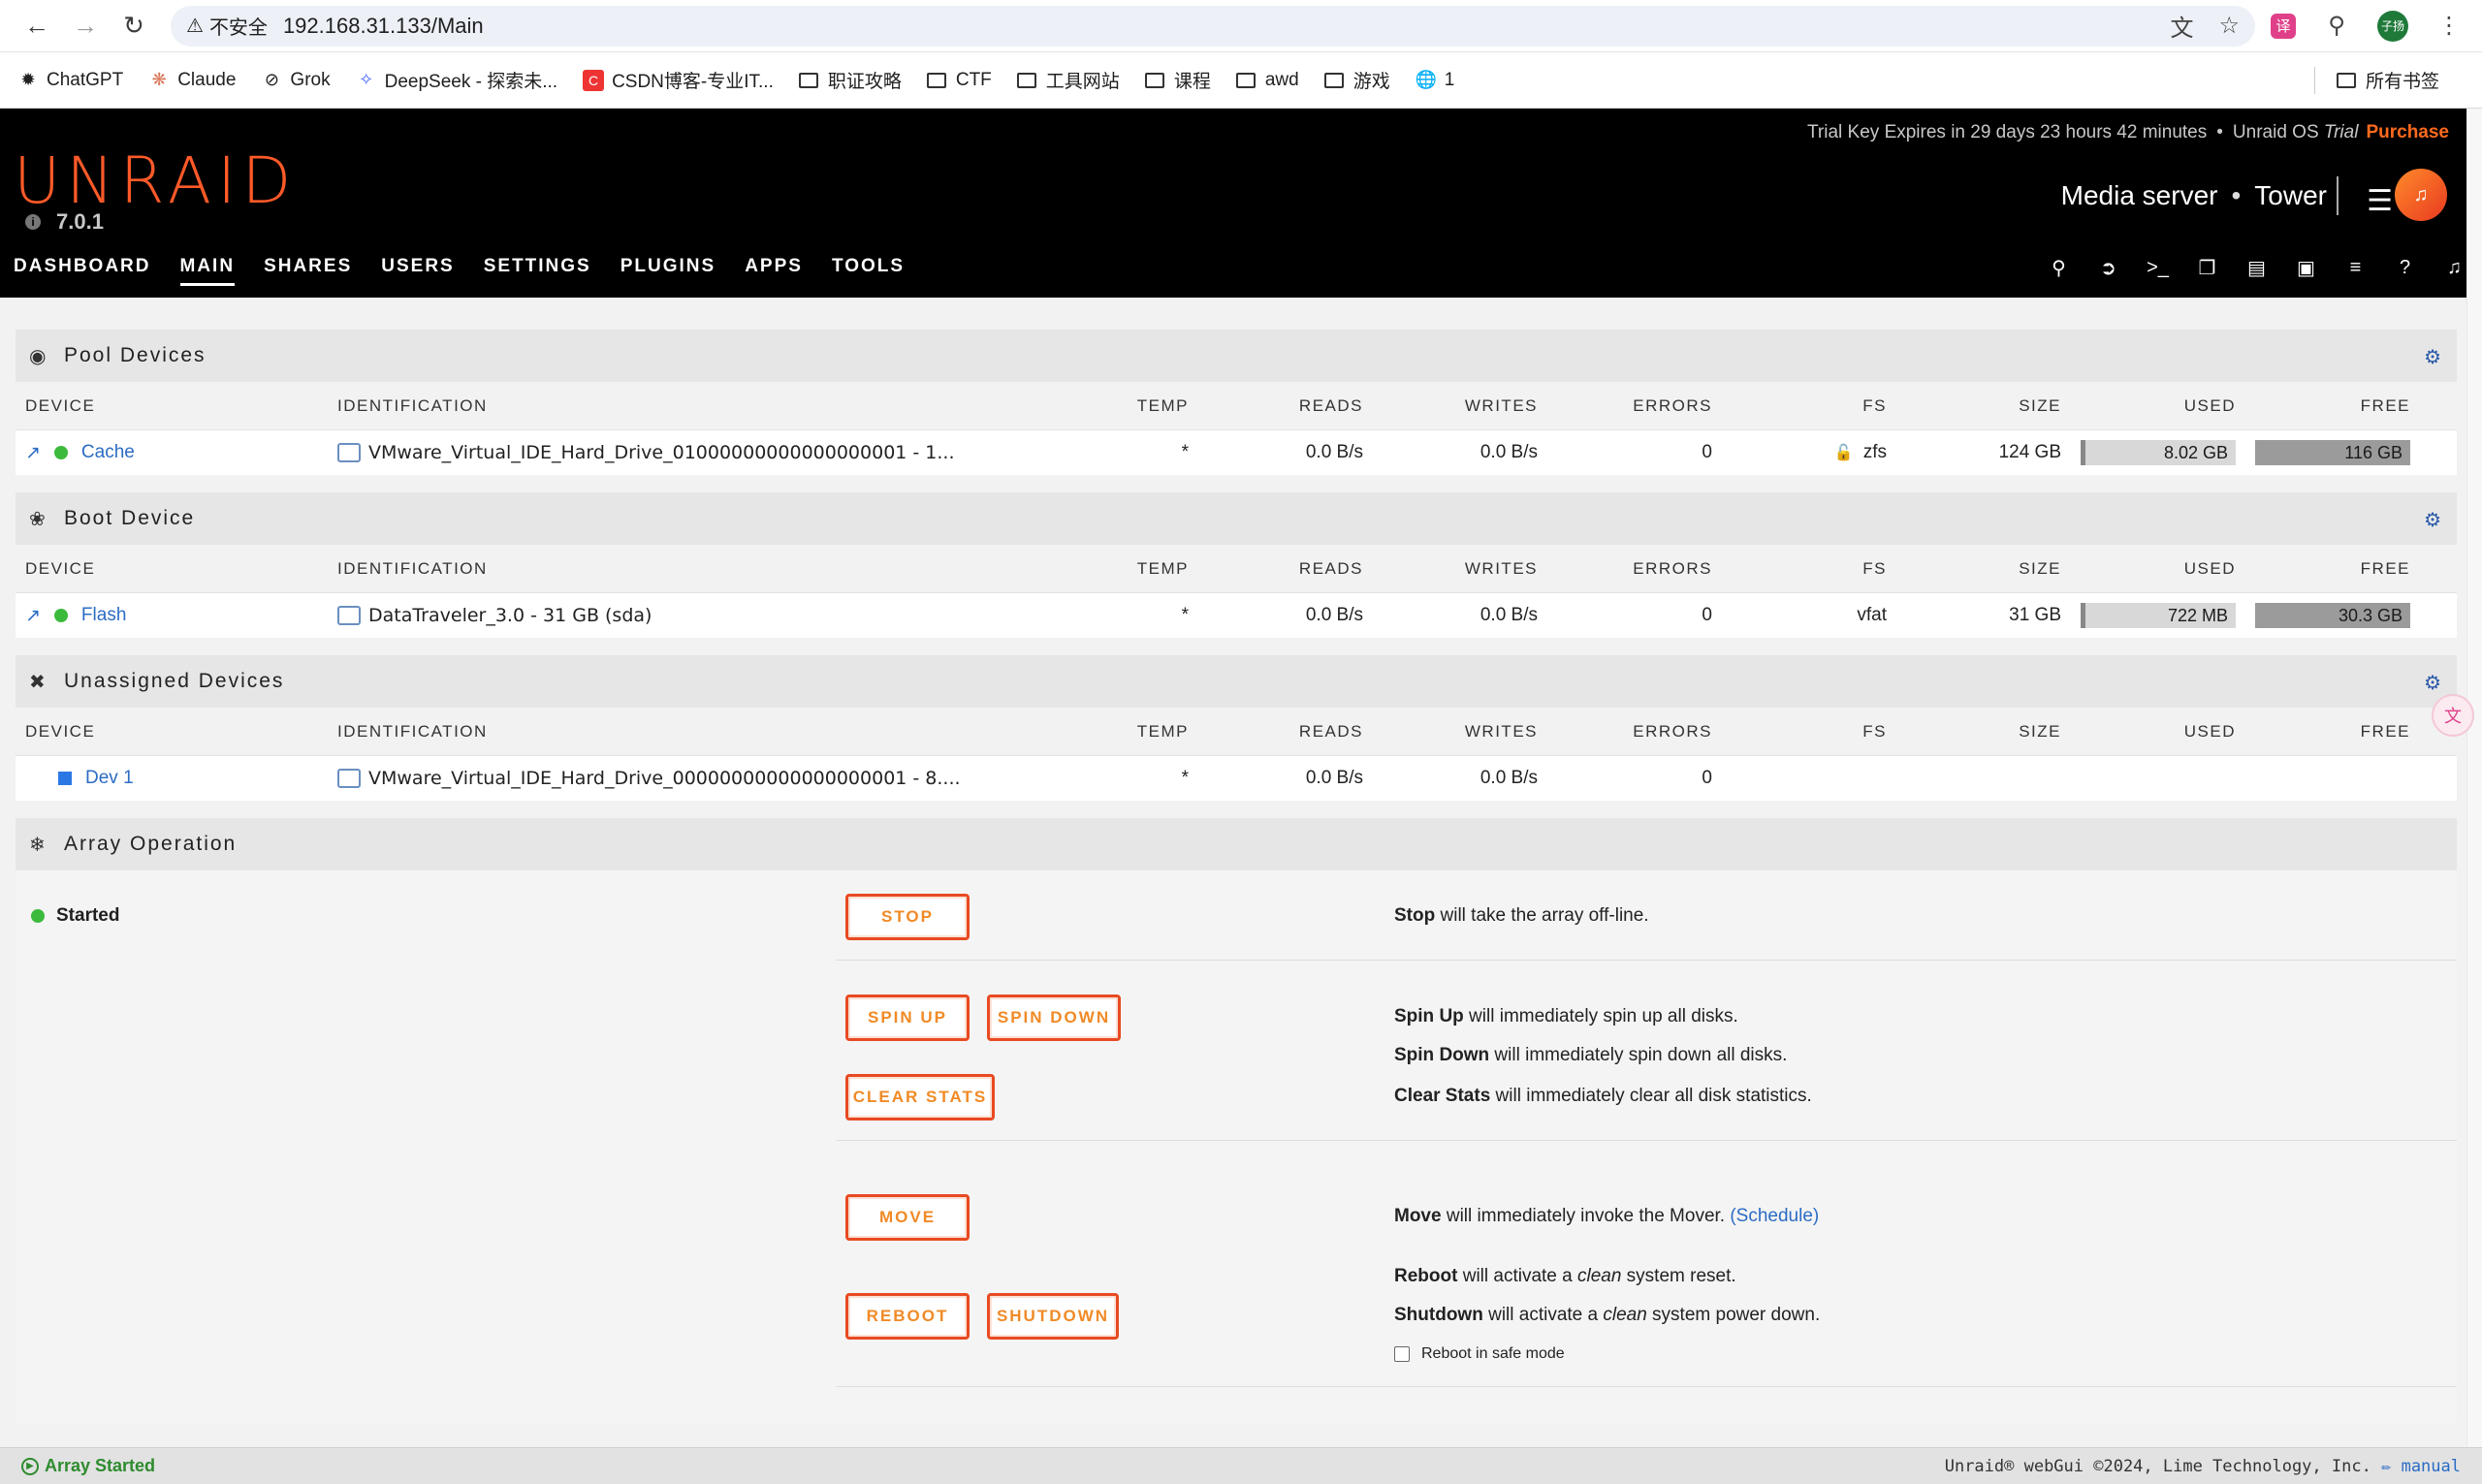 The height and width of the screenshot is (1484, 2482). Describe the element at coordinates (2474, 778) in the screenshot. I see `page-scrollbar` at that location.